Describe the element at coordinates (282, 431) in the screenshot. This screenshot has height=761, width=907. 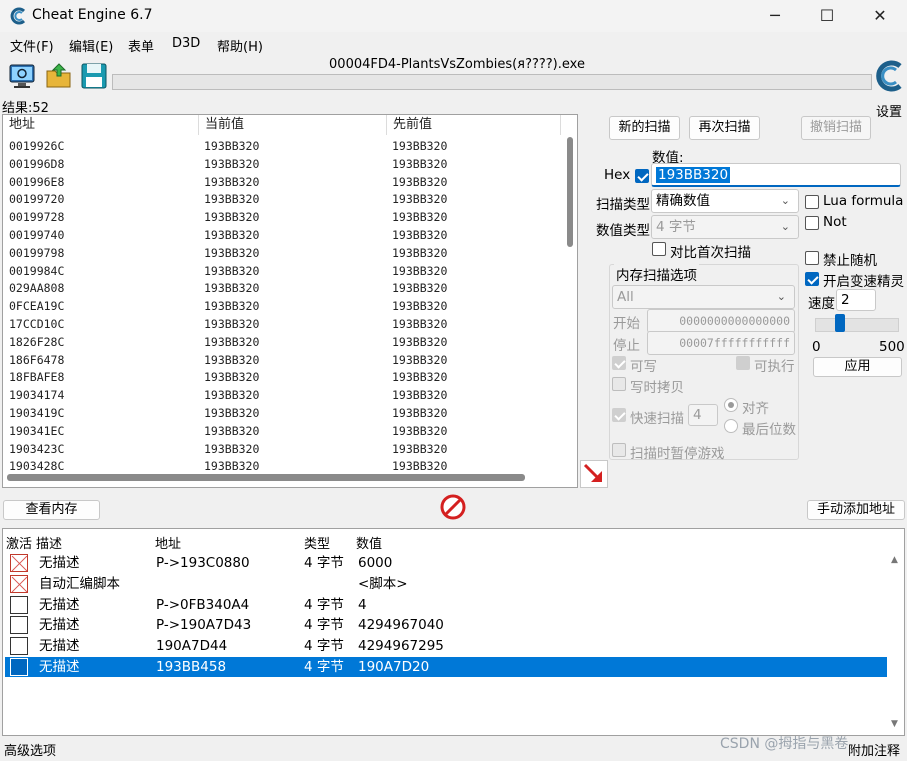
I see `result-row: 190341EC 193BB320 193BB320` at that location.